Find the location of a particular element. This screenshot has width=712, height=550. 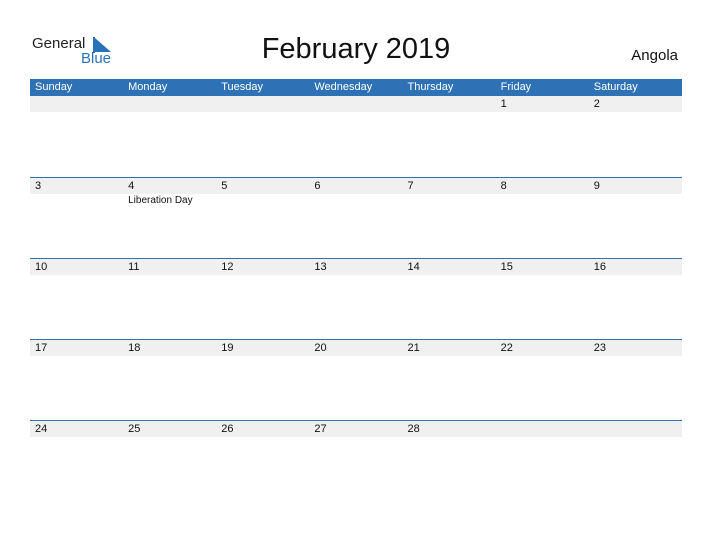

day-number: 25 is located at coordinates (134, 429).